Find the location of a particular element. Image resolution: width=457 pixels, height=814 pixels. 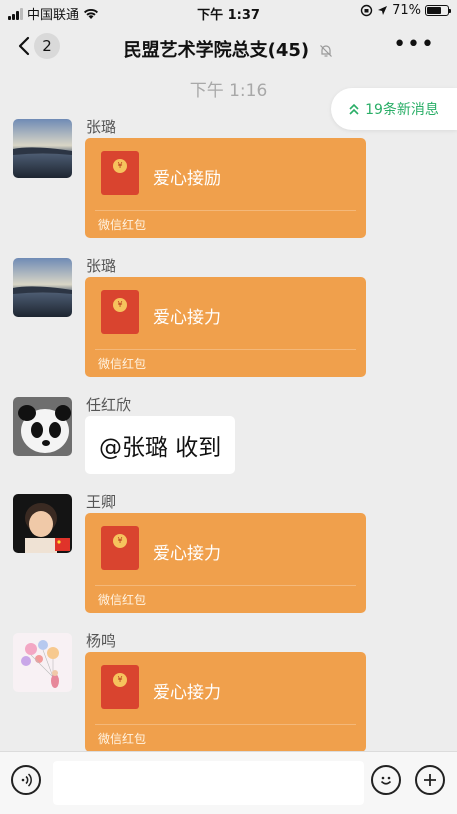

message-input is located at coordinates (208, 783).